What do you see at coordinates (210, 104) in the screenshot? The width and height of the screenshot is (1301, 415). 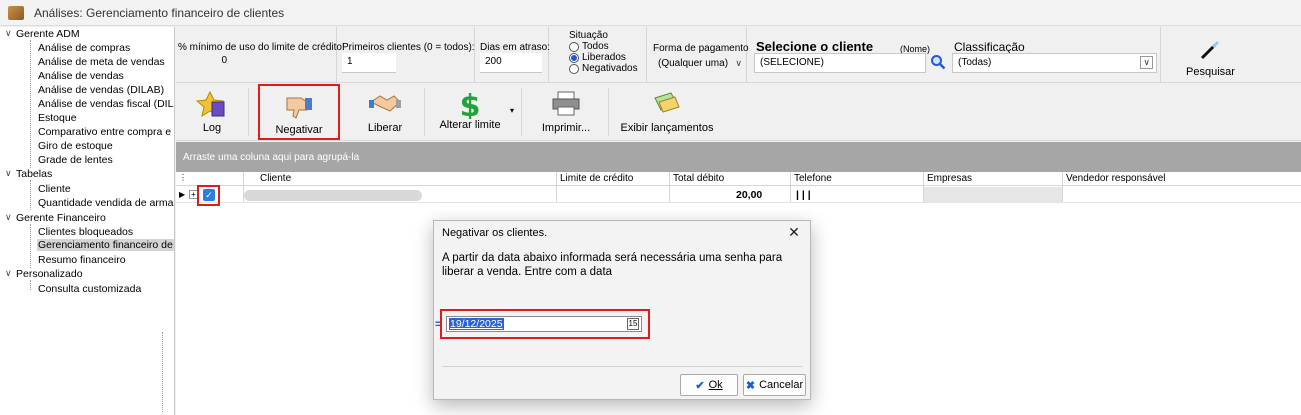 I see `log-icon` at bounding box center [210, 104].